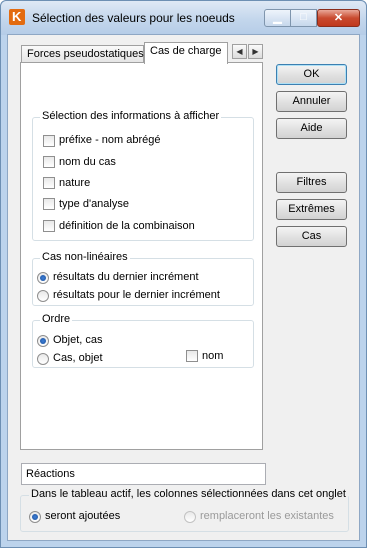 The height and width of the screenshot is (548, 367). I want to click on maximize-button: □, so click(303, 18).